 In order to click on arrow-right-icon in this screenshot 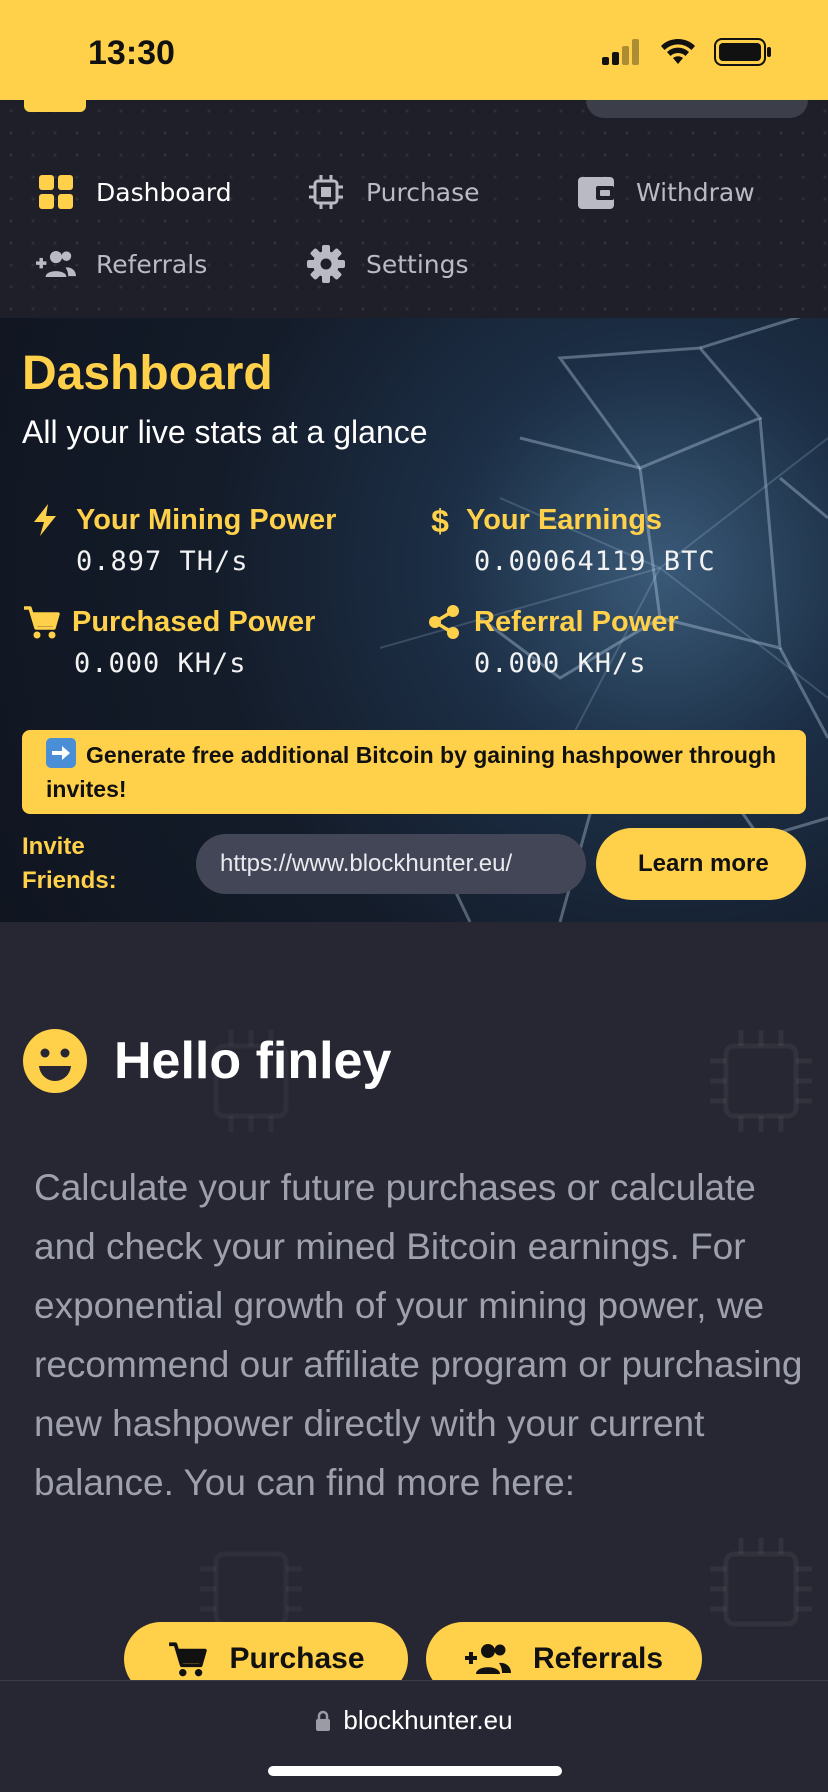, I will do `click(61, 753)`.